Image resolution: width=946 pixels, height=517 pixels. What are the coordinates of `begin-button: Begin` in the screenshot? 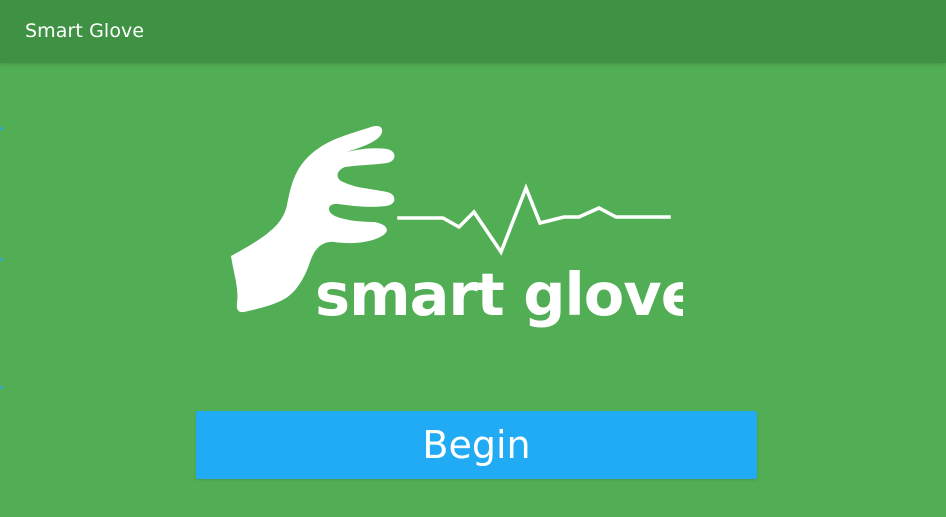 It's located at (476, 445).